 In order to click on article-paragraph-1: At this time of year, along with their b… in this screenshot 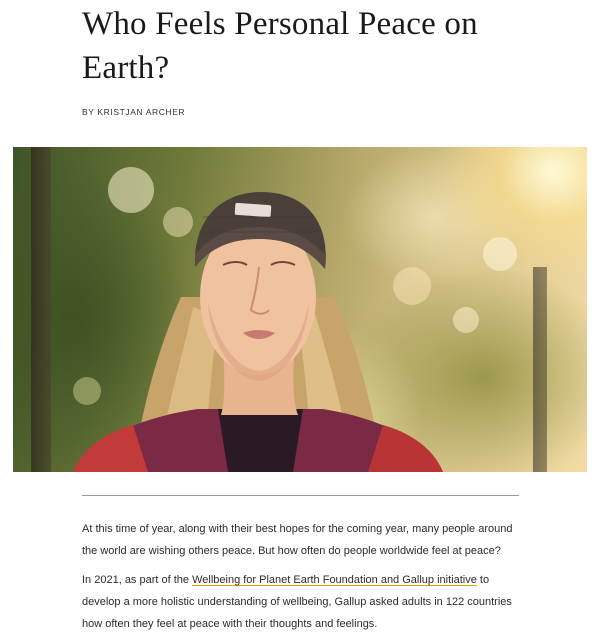, I will do `click(297, 540)`.